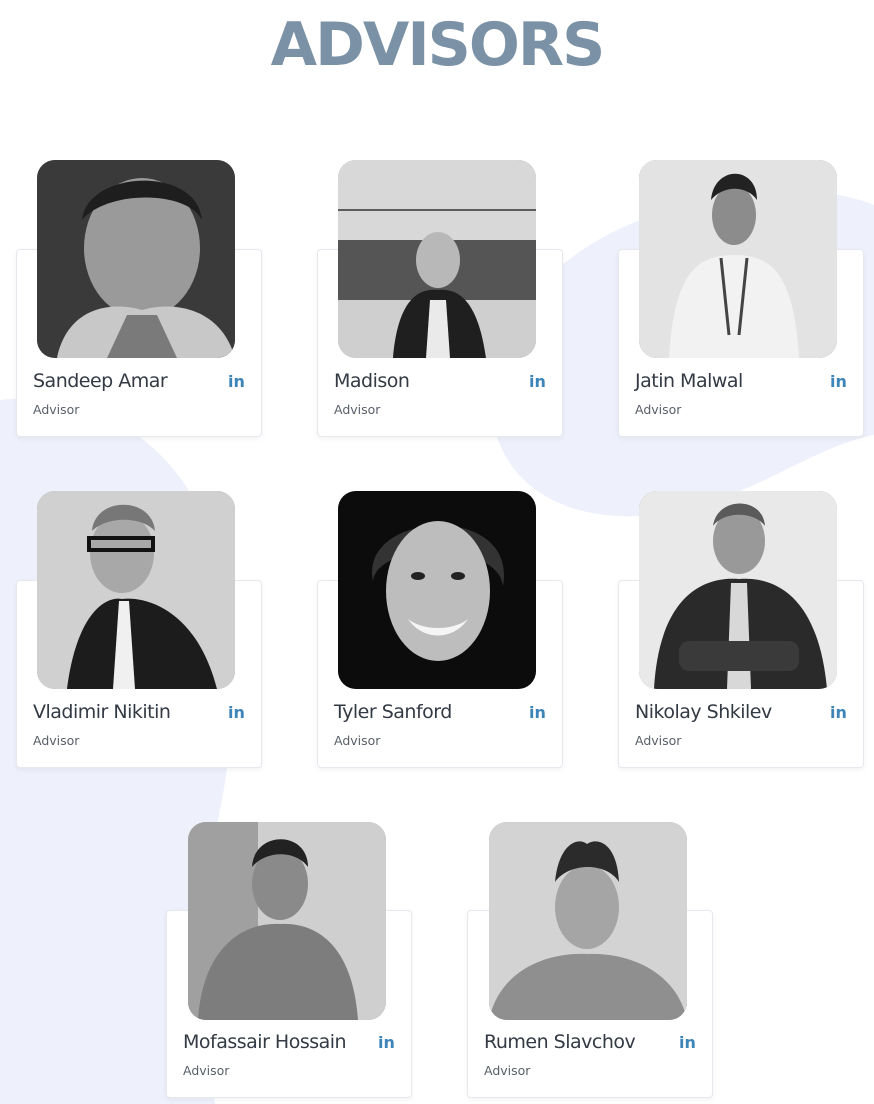 This screenshot has width=874, height=1104. What do you see at coordinates (265, 1042) in the screenshot?
I see `advisor-name: Mofassair Hossain` at bounding box center [265, 1042].